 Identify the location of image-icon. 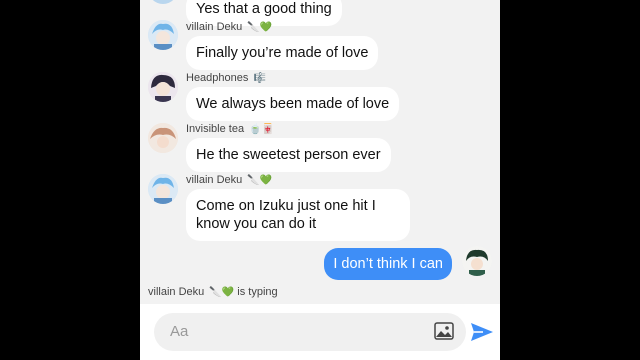
(444, 331).